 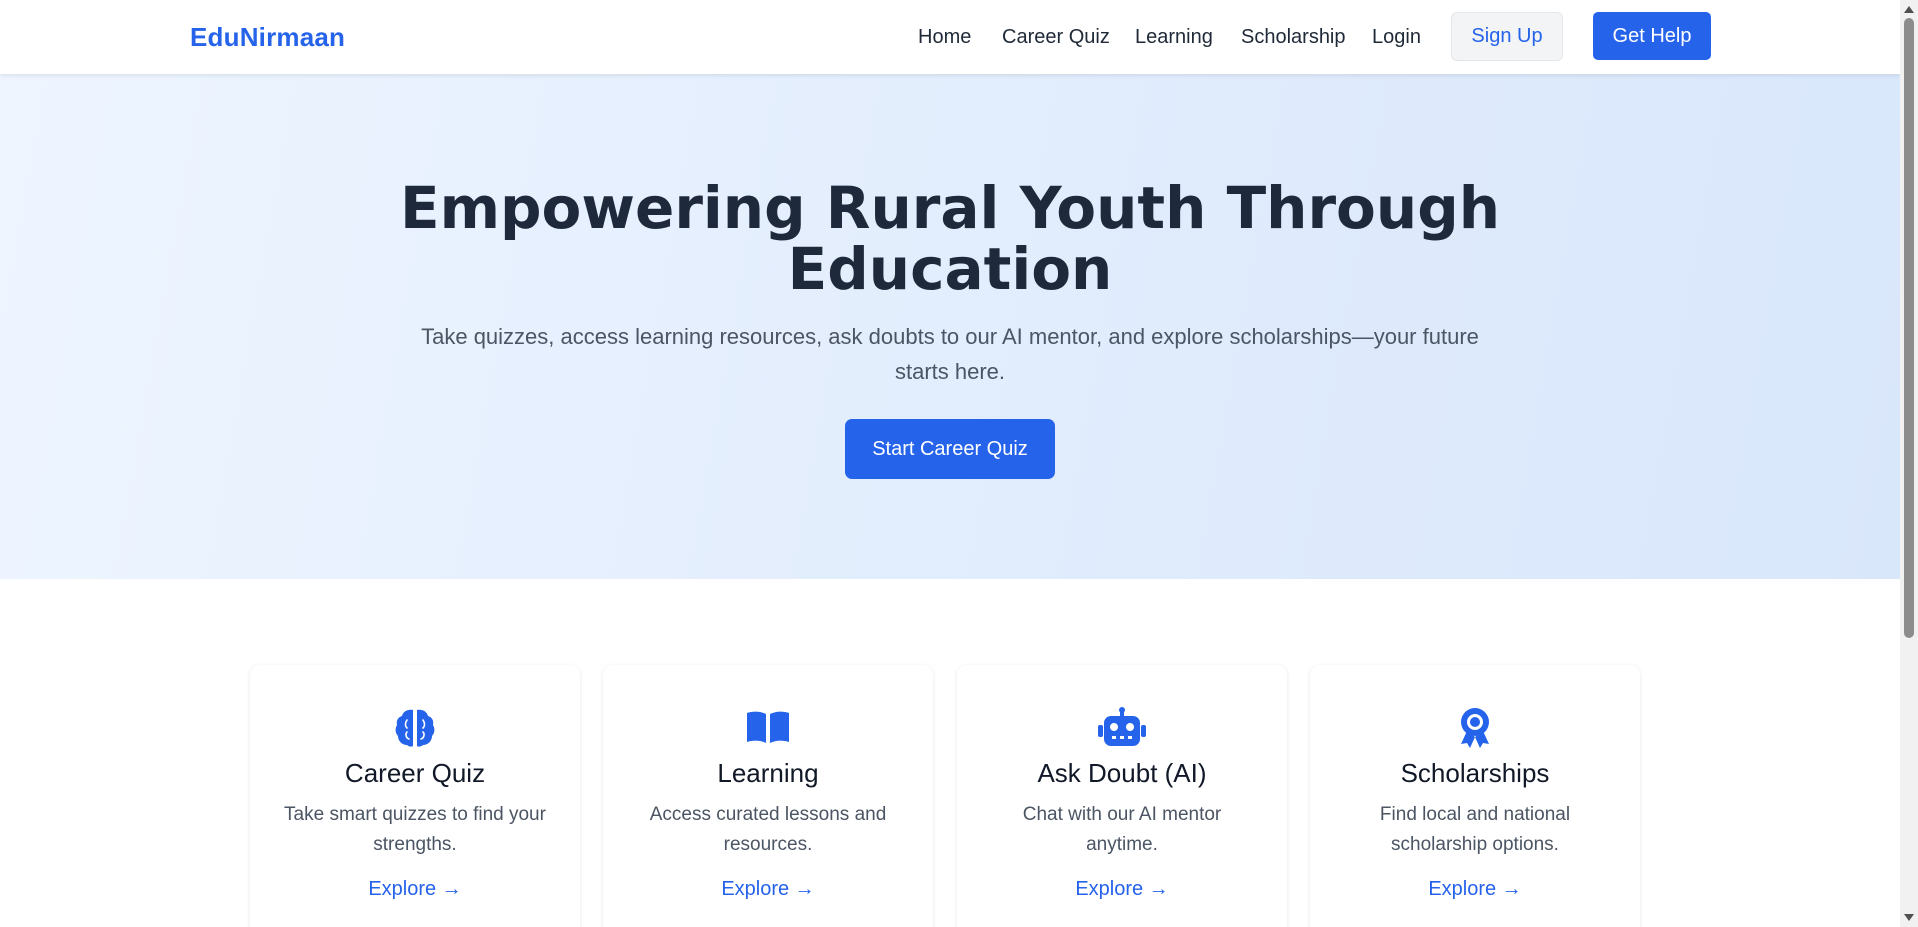 I want to click on feature-title: Career Quiz, so click(x=415, y=773).